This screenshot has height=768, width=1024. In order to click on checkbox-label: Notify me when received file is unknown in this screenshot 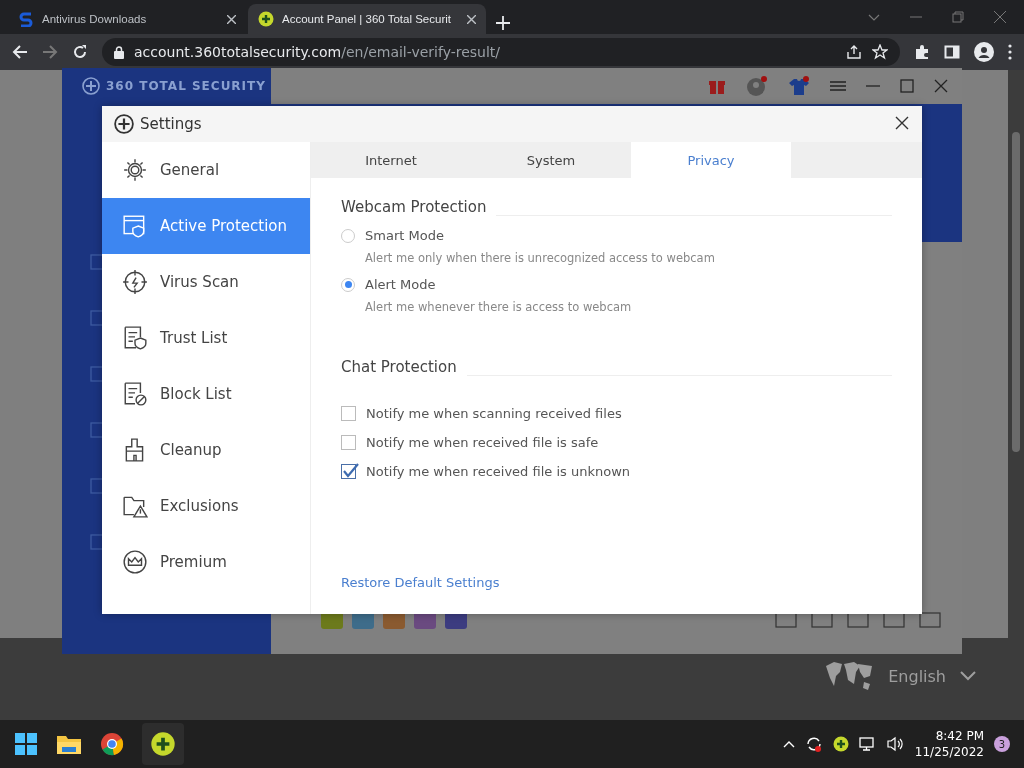, I will do `click(498, 471)`.